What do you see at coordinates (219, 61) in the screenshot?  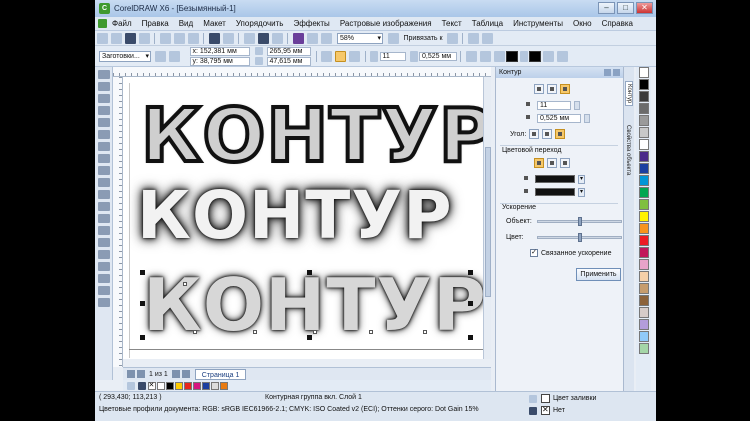 I see `y-position-field: y: 38,795 мм` at bounding box center [219, 61].